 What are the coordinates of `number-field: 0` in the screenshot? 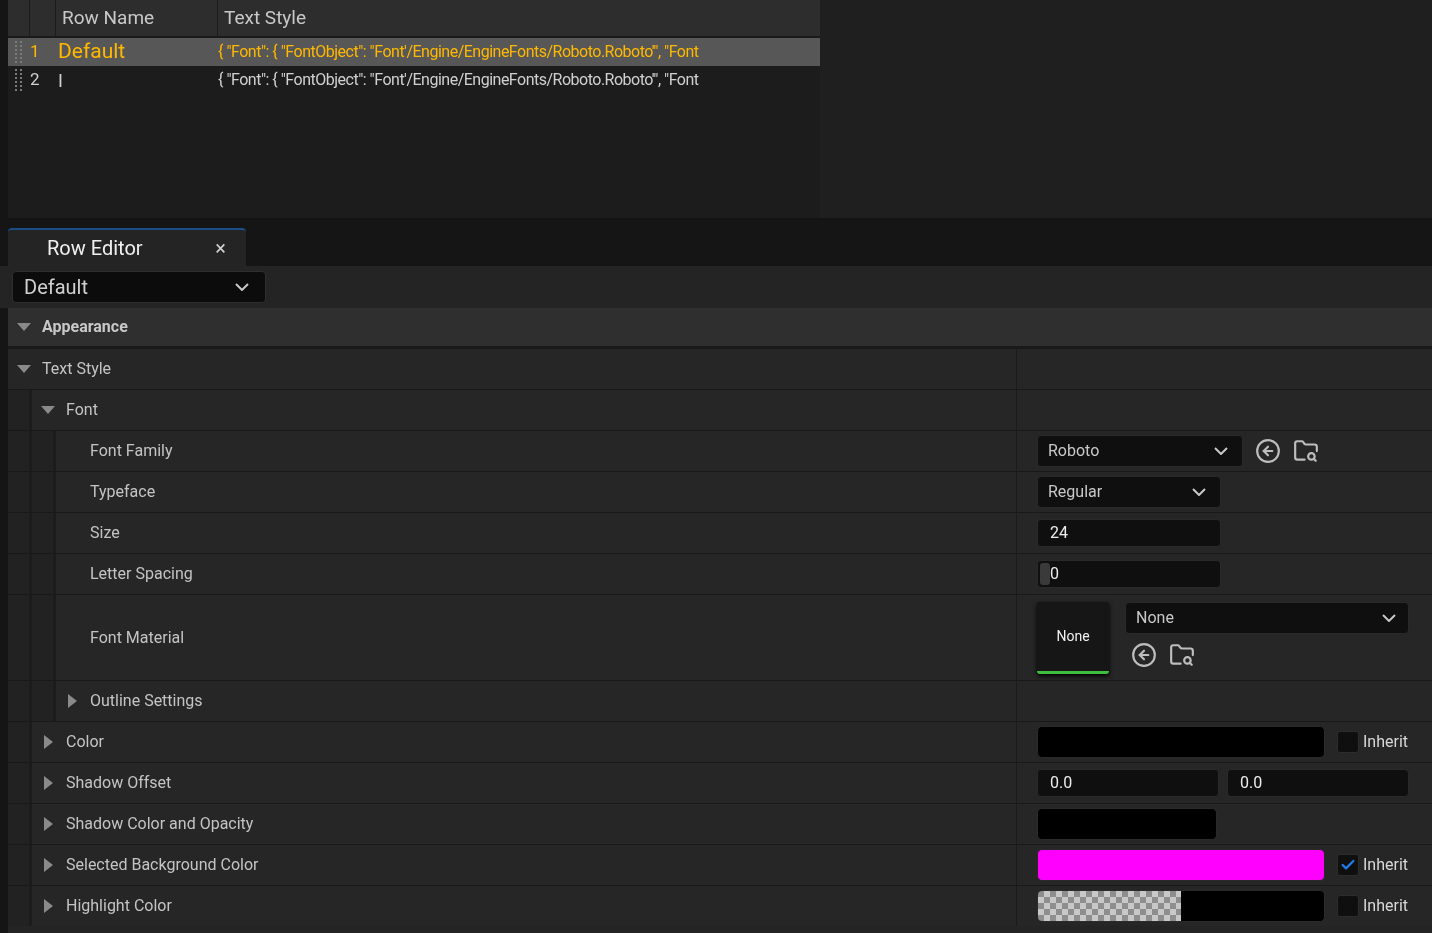 It's located at (1129, 574).